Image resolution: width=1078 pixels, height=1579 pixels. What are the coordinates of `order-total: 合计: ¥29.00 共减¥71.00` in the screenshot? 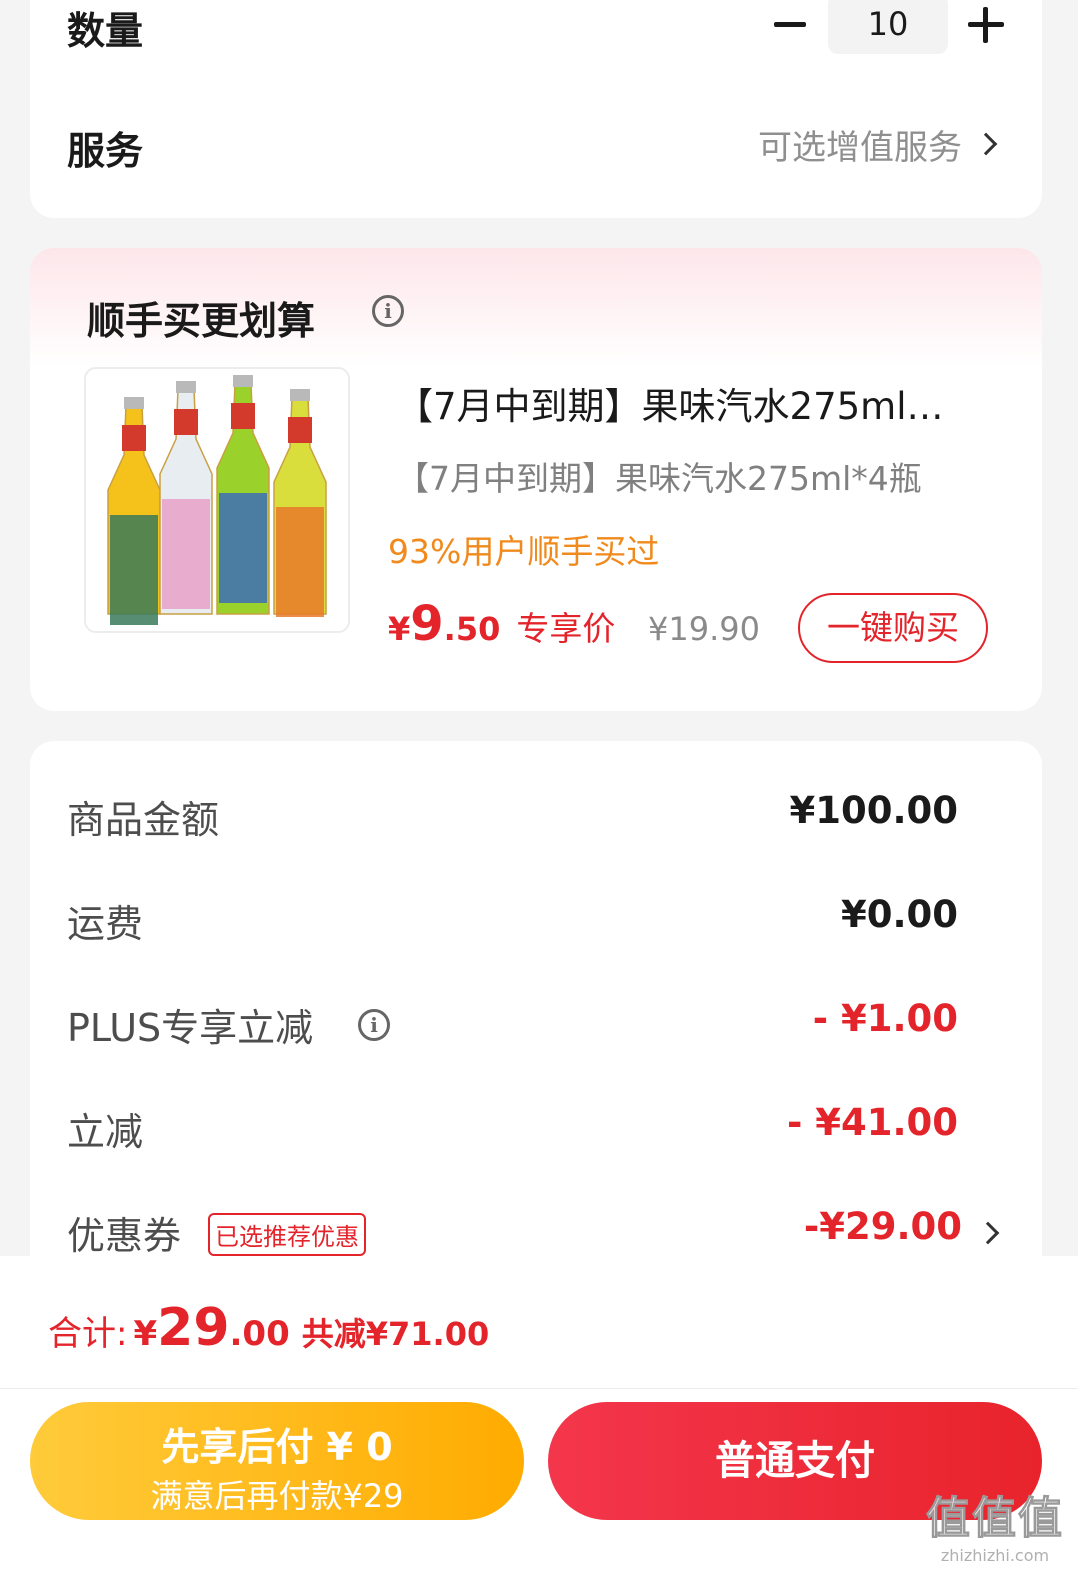 It's located at (268, 1328).